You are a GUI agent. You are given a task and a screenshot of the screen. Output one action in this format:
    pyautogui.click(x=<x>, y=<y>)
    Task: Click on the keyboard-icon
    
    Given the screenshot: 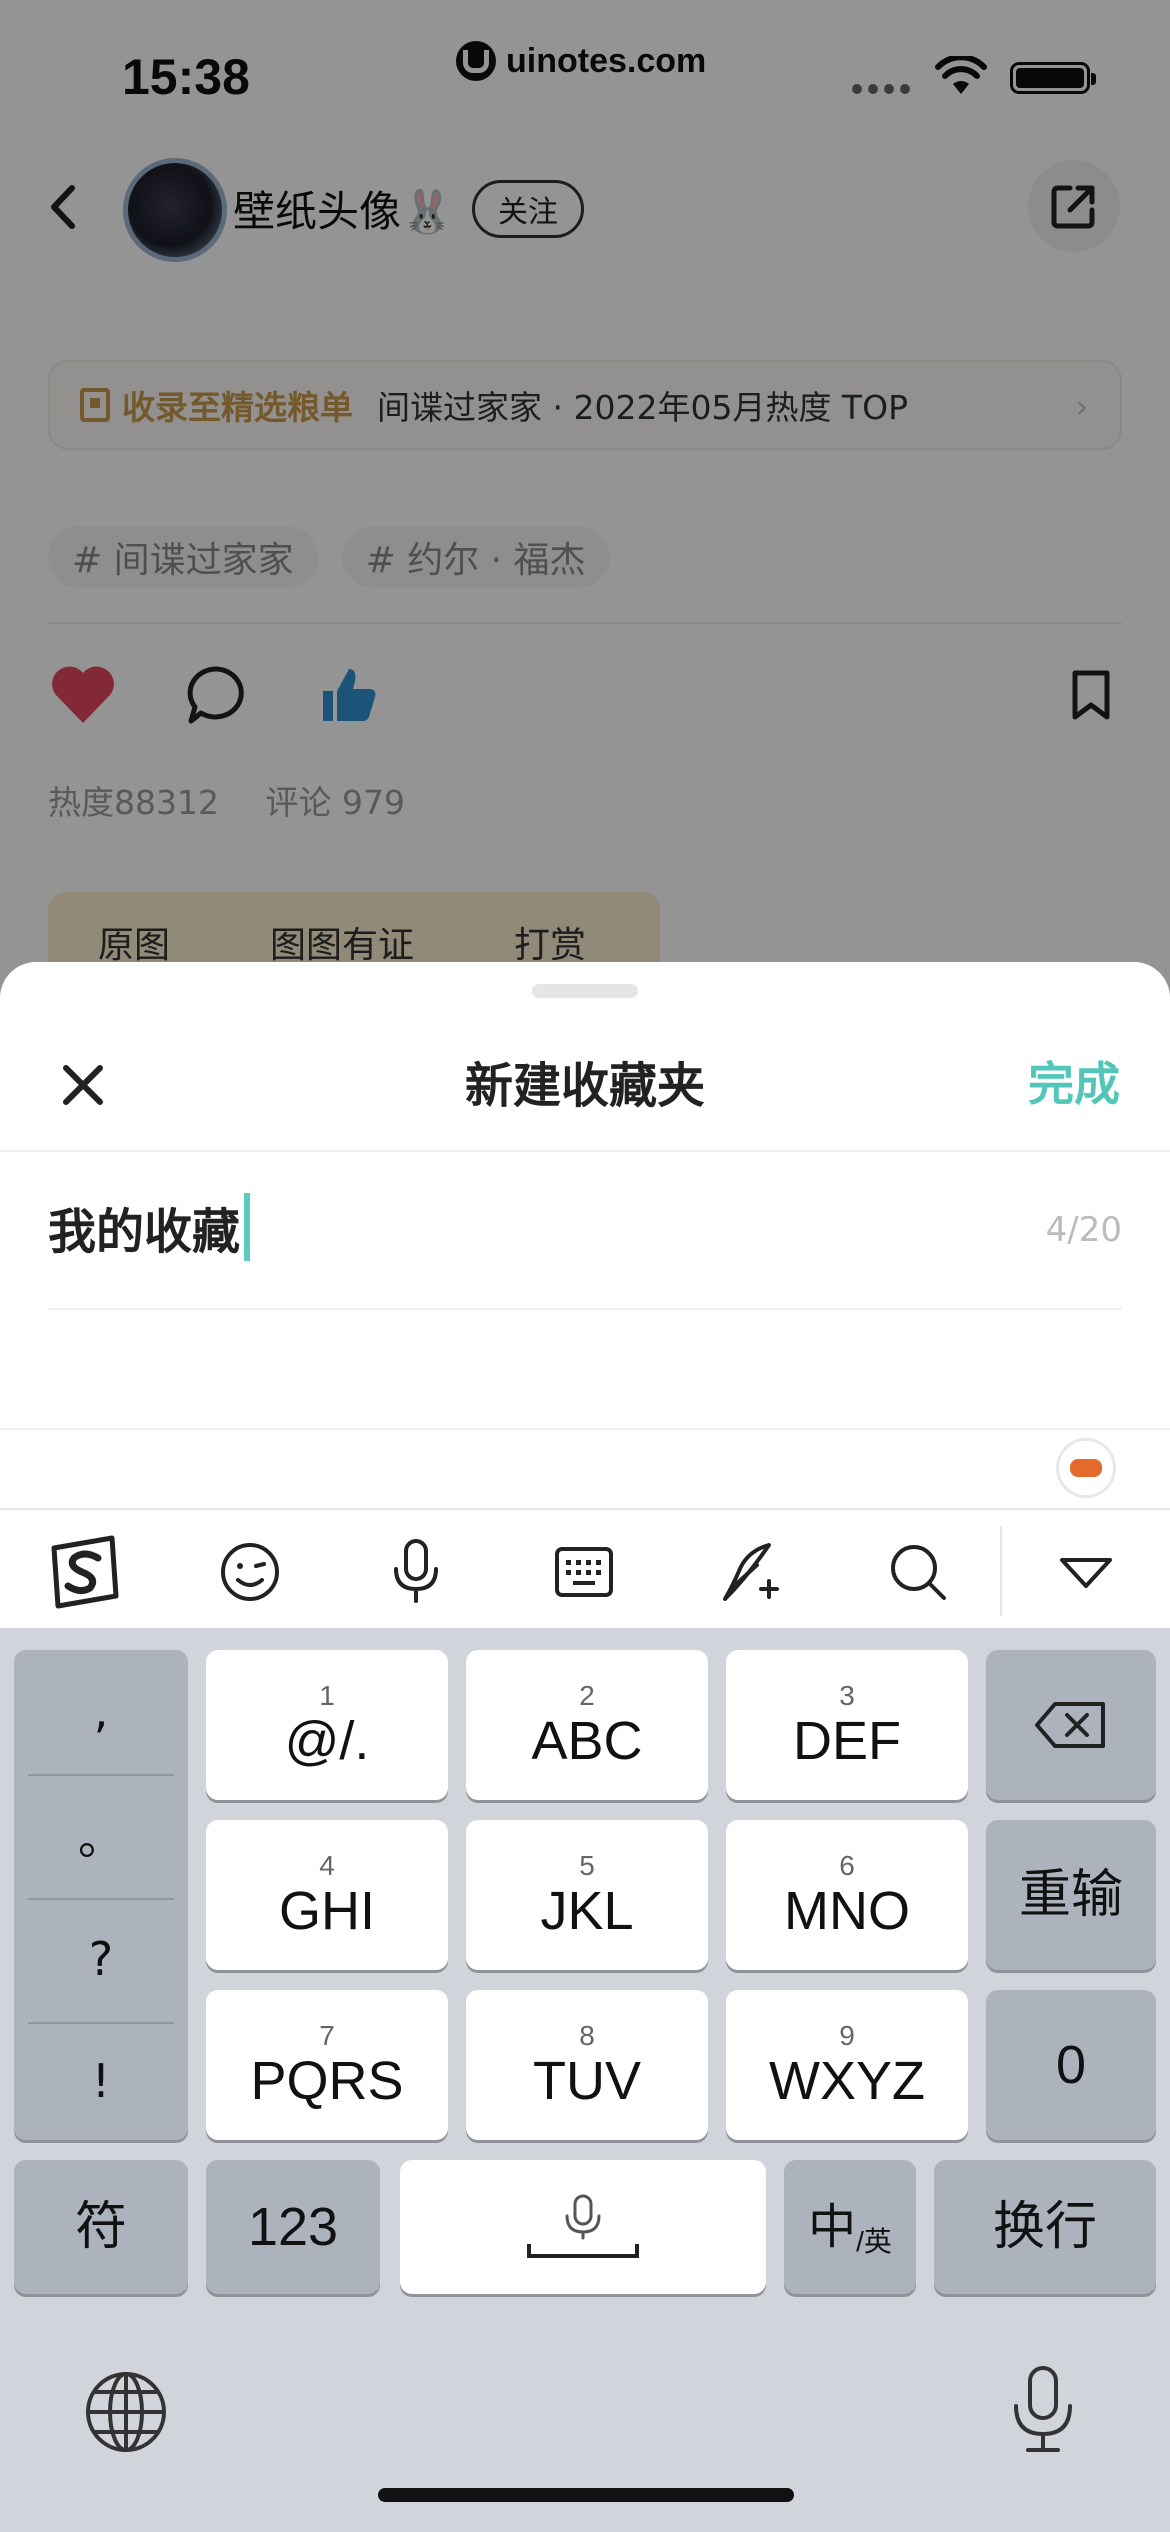 What is the action you would take?
    pyautogui.click(x=584, y=1572)
    